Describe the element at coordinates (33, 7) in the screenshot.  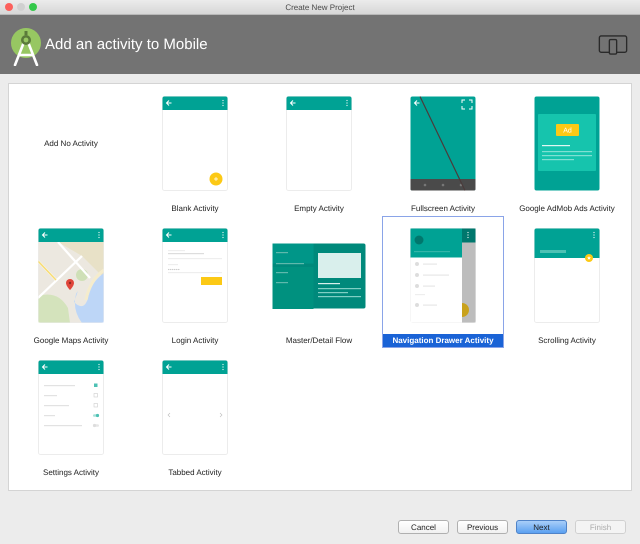
I see `zoom-button` at that location.